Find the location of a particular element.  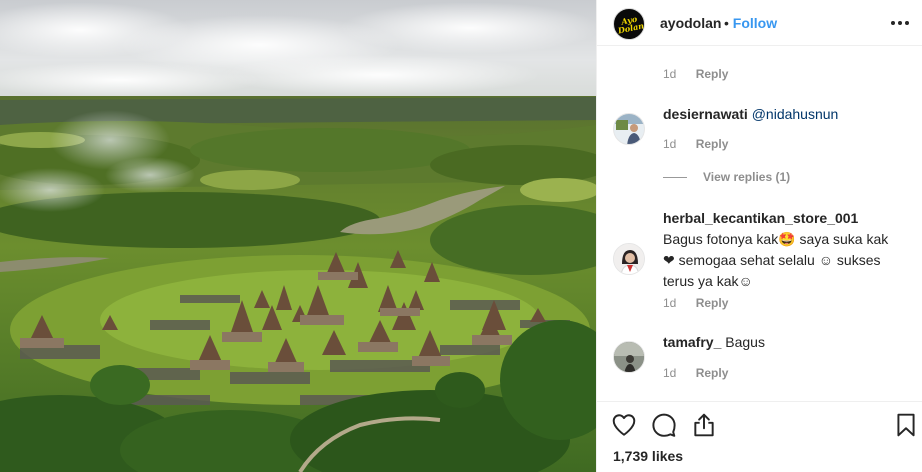

avatar-logo-text: Ayo Dolan is located at coordinates (630, 24).